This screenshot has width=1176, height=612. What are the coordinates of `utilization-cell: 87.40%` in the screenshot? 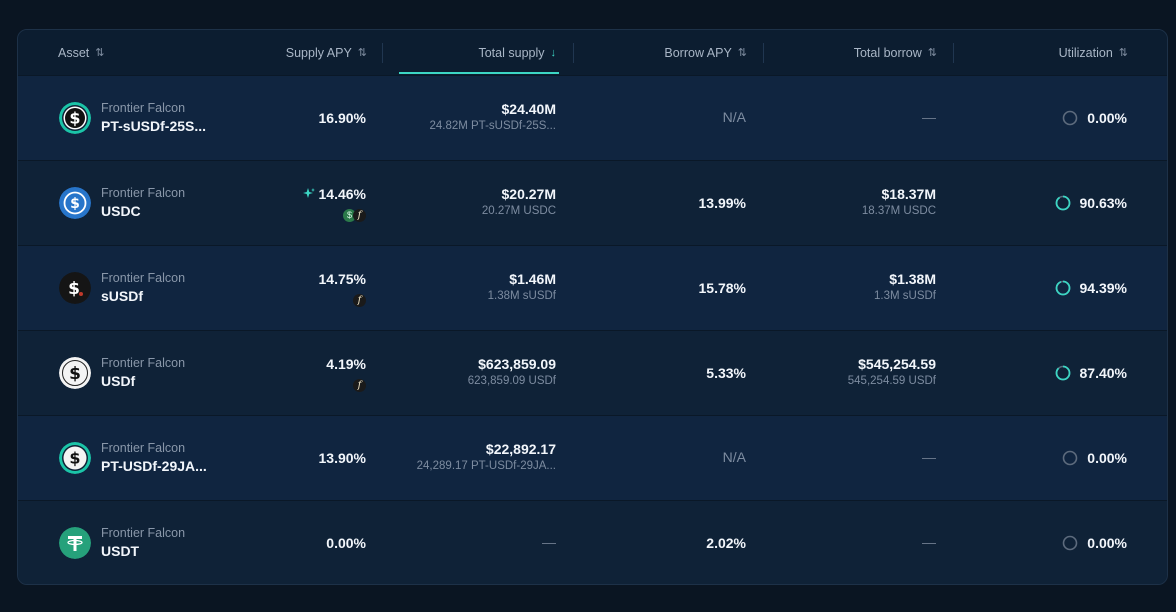 It's located at (1091, 373).